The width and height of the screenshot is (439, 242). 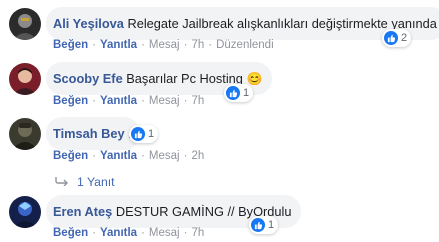 I want to click on comment-bubble: Timsah Bey ., so click(x=93, y=133).